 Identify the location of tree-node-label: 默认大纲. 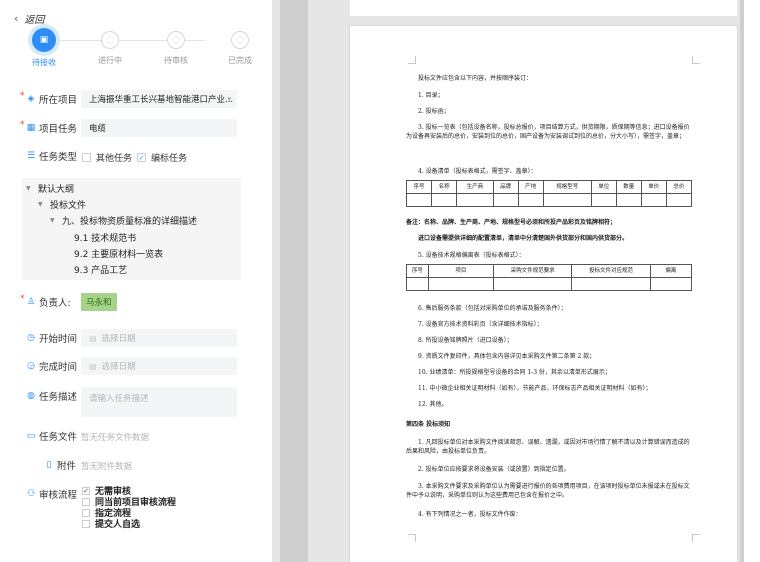
(56, 190).